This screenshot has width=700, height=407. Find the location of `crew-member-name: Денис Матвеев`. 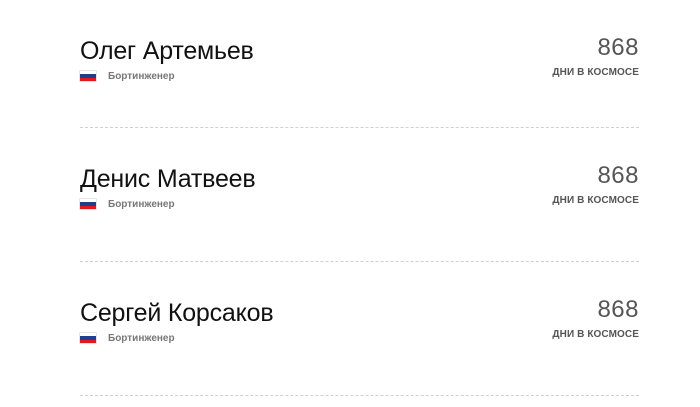

crew-member-name: Денис Матвеев is located at coordinates (168, 179).